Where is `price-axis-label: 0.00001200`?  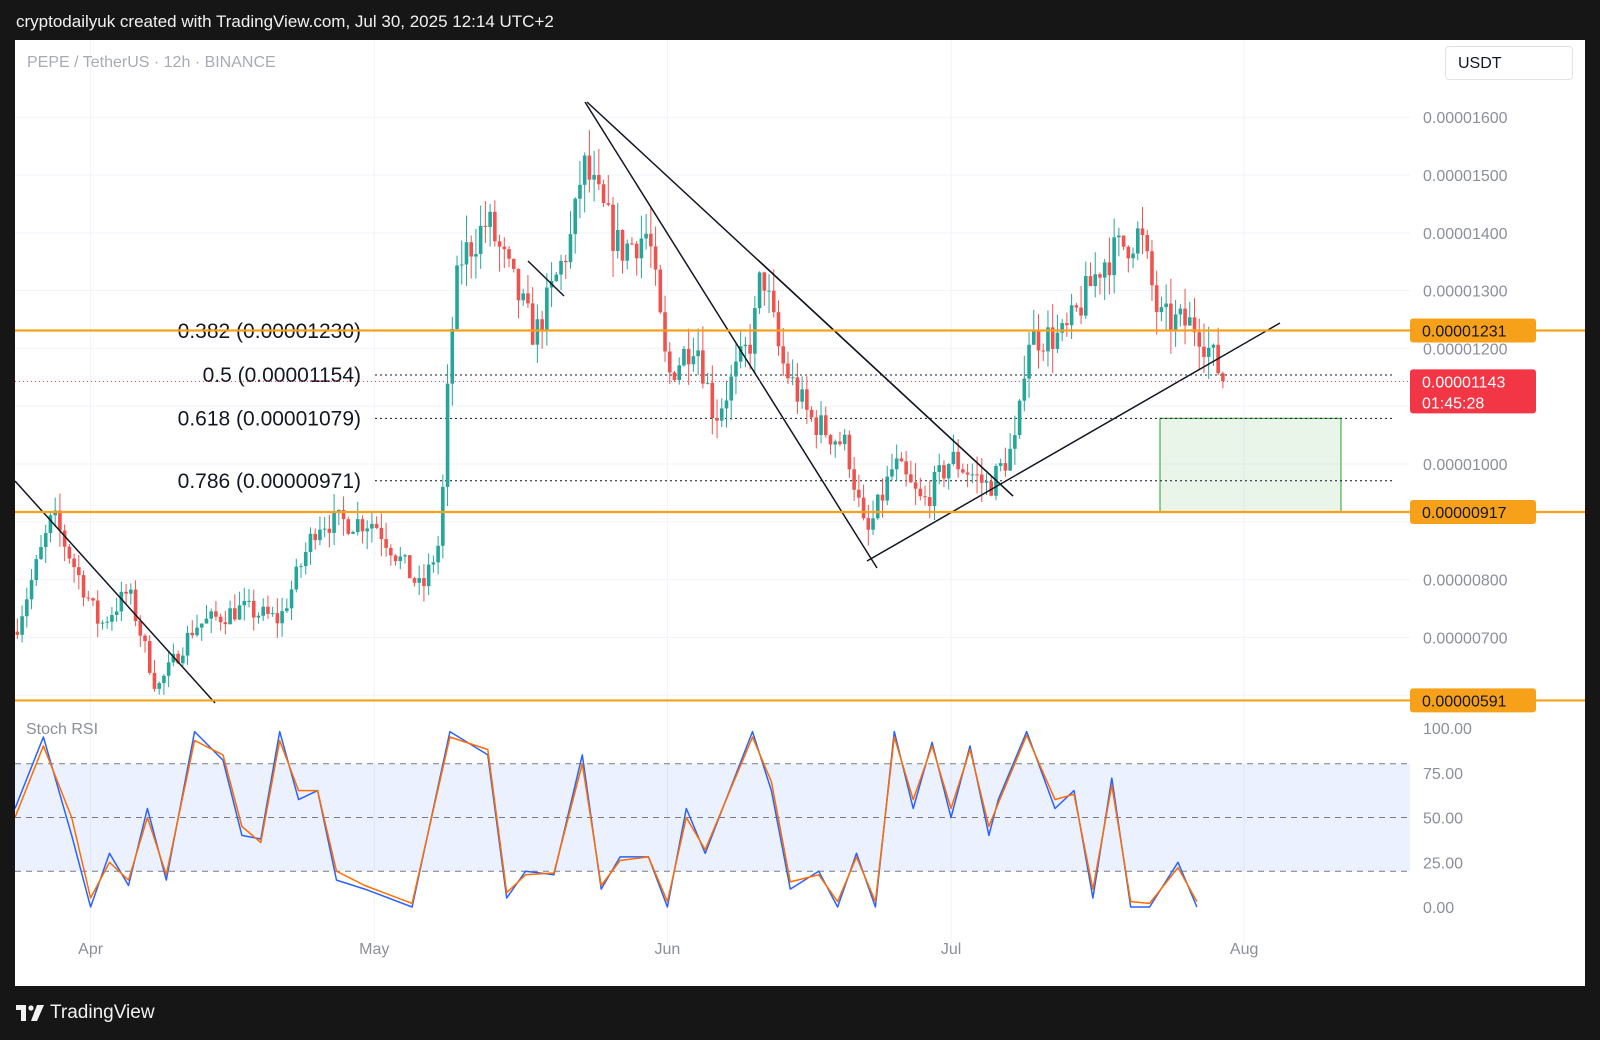 price-axis-label: 0.00001200 is located at coordinates (1465, 349).